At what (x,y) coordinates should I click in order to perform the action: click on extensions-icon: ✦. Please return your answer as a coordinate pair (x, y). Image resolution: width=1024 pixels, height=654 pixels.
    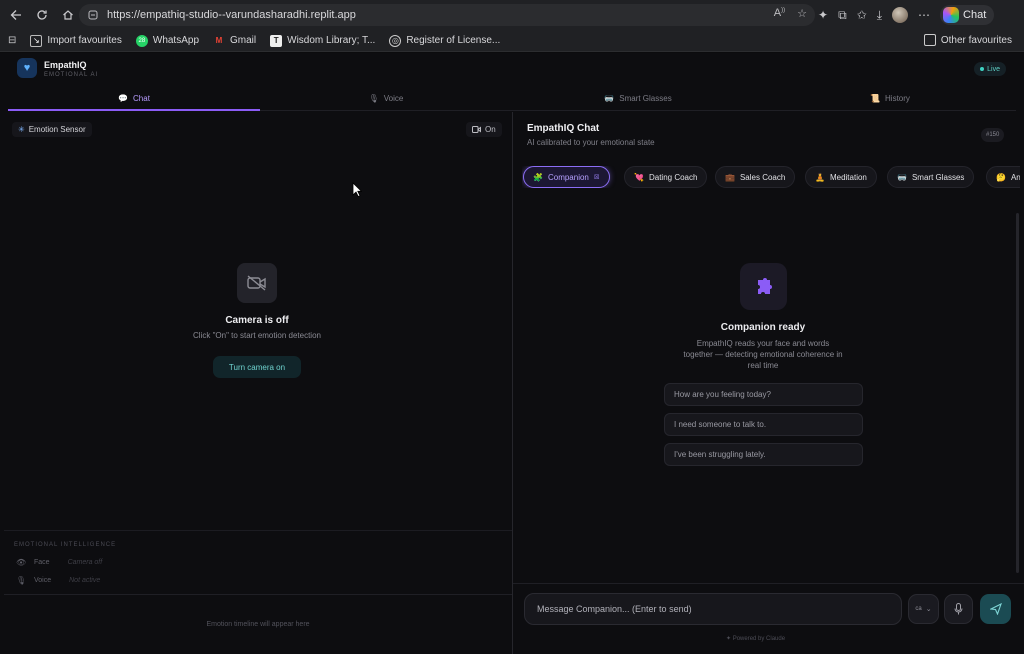
    Looking at the image, I should click on (823, 15).